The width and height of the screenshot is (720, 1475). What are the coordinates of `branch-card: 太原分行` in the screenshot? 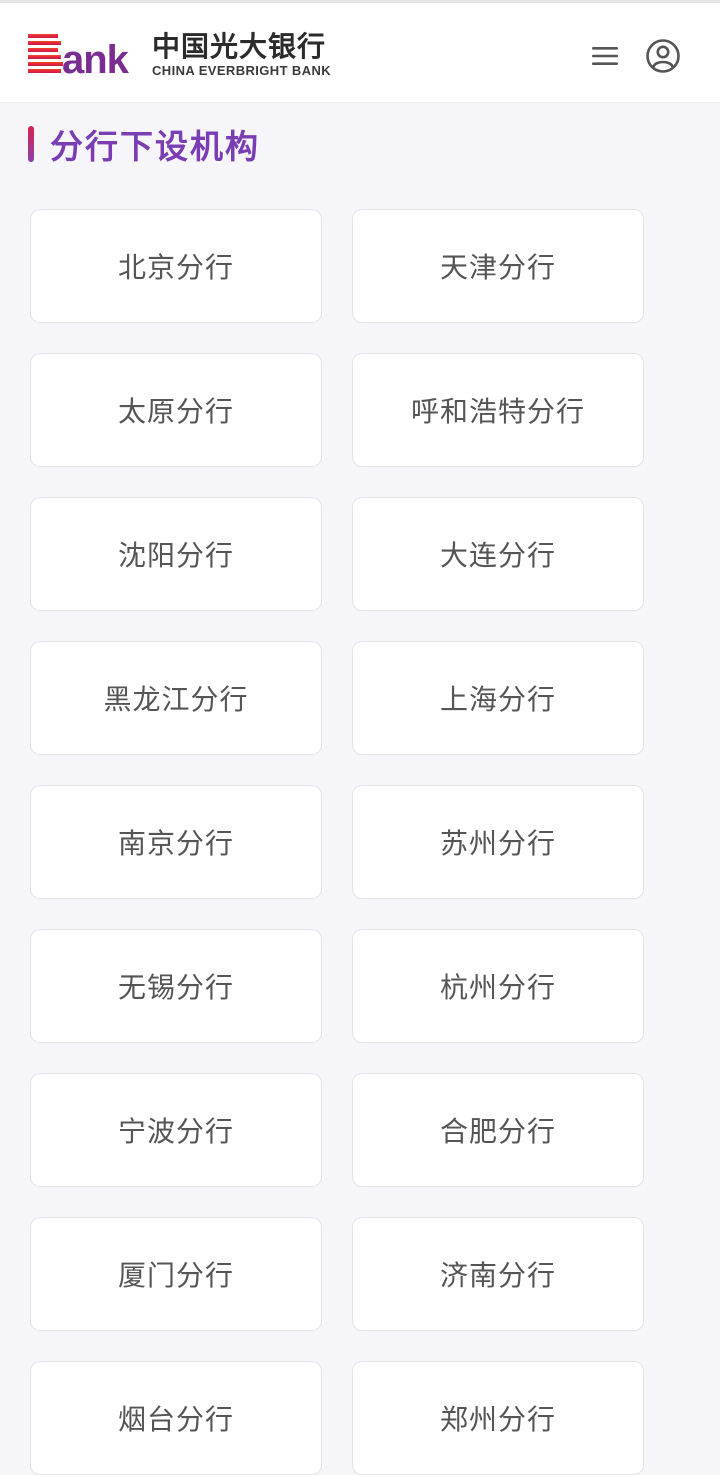 It's located at (176, 410).